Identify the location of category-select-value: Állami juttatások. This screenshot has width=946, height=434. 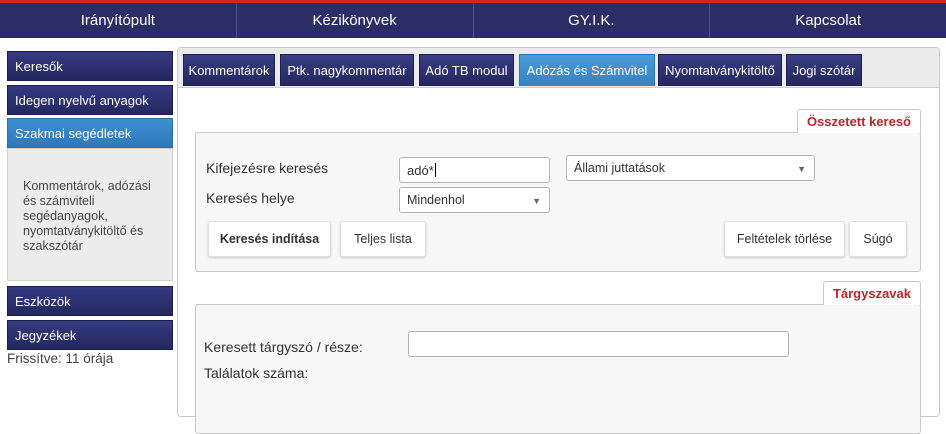
(620, 168).